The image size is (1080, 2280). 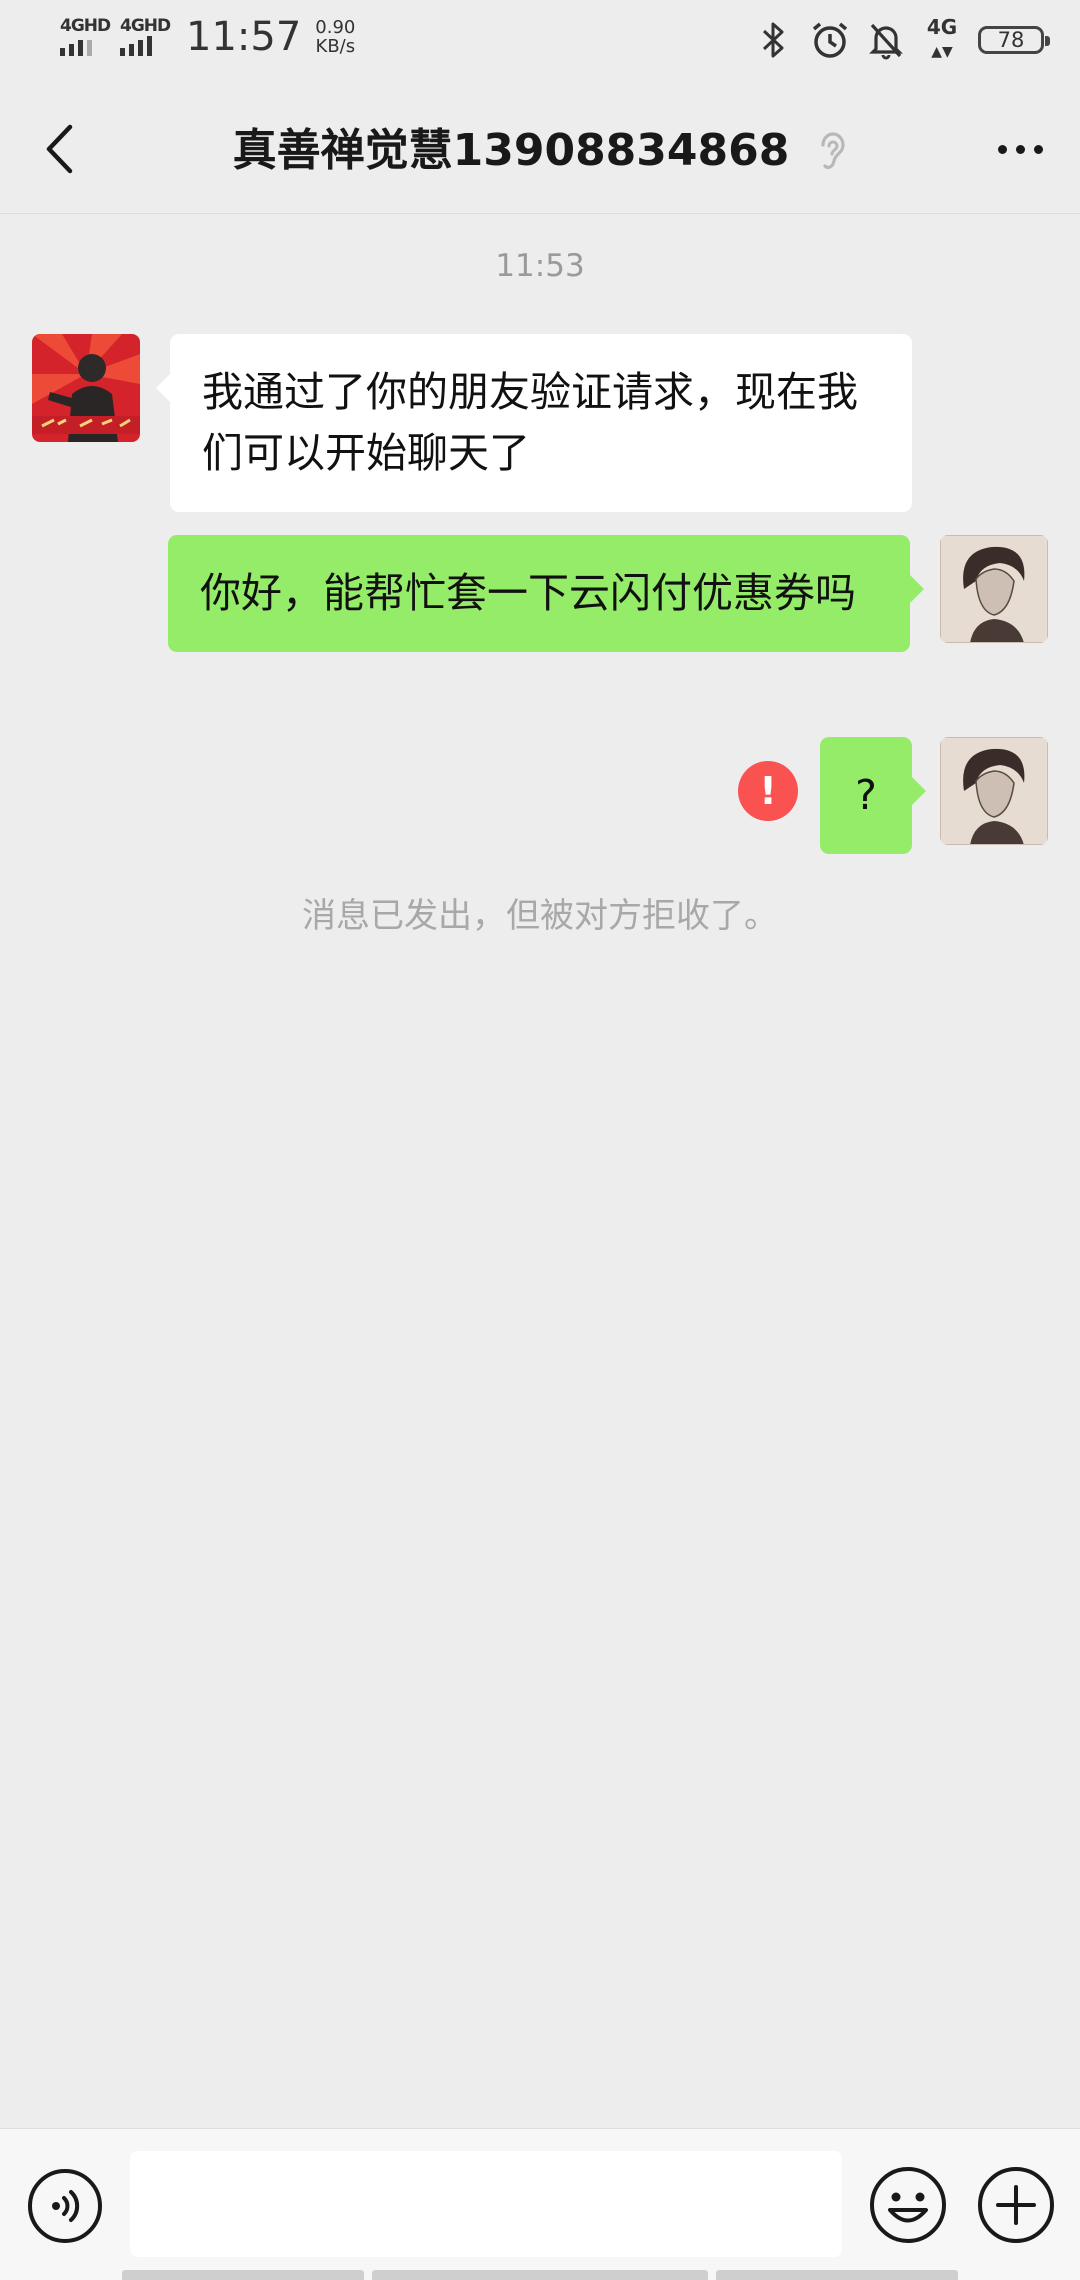 I want to click on battery-level: 78, so click(x=1011, y=39).